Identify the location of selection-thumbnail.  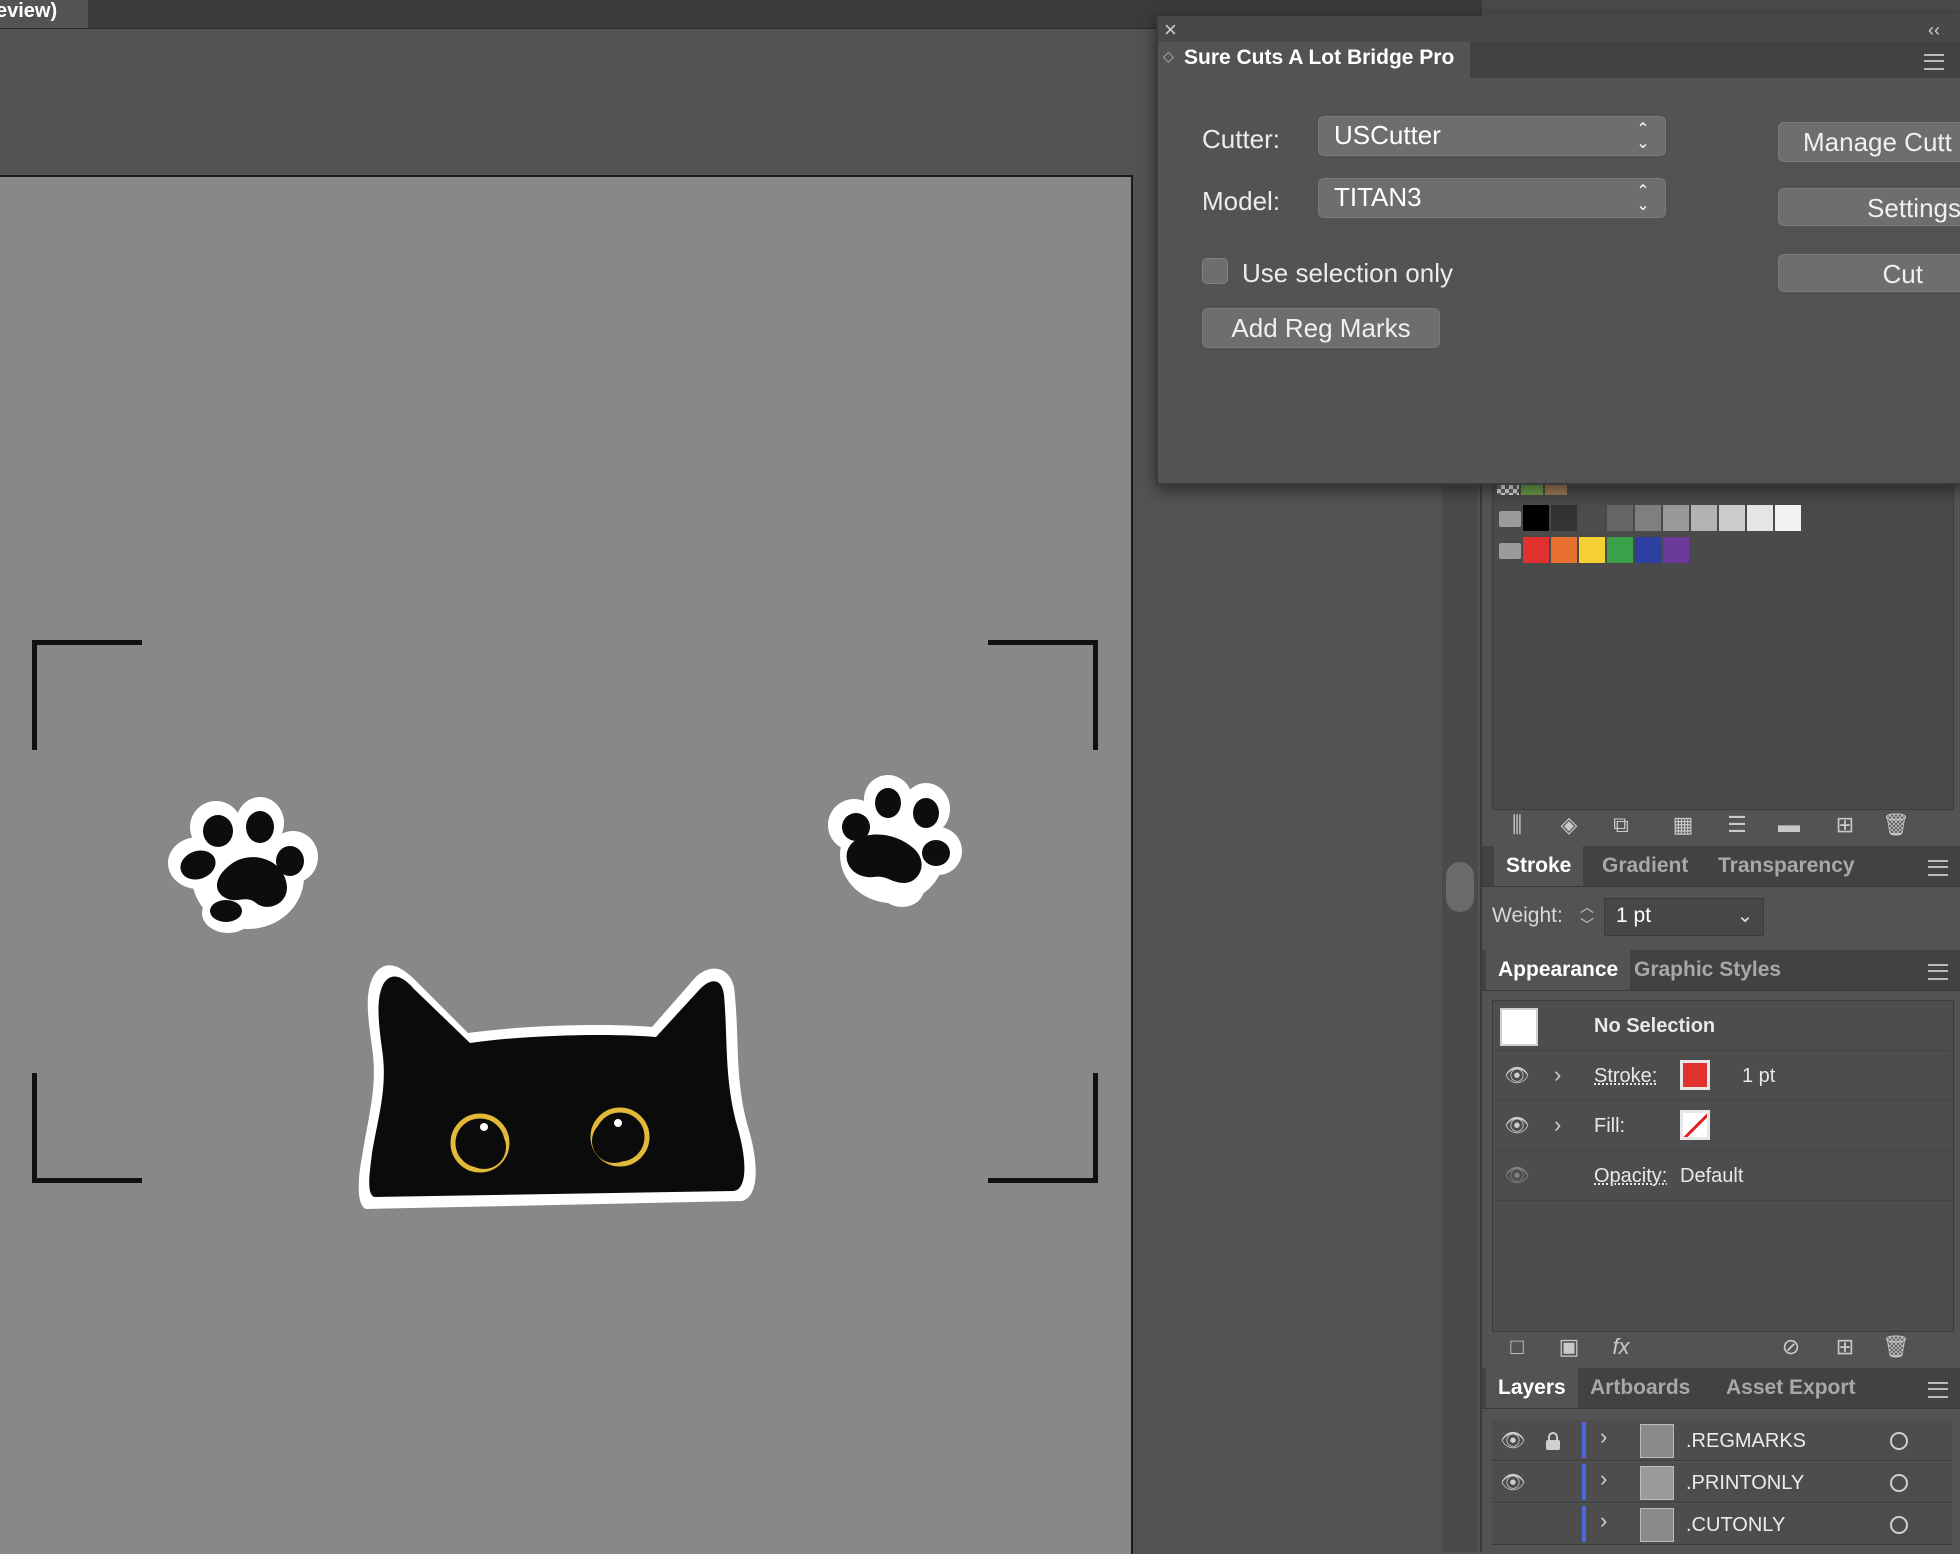
(1519, 1027).